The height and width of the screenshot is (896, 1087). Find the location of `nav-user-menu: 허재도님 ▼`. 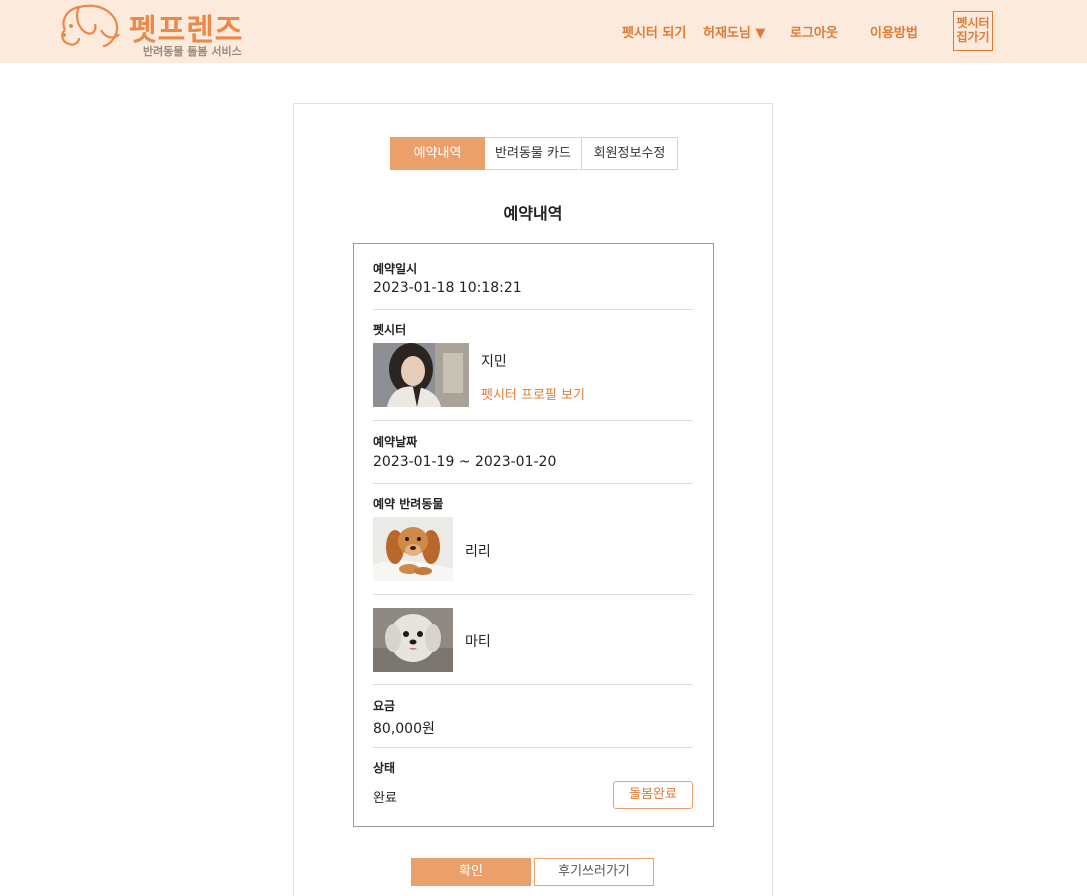

nav-user-menu: 허재도님 ▼ is located at coordinates (734, 31).